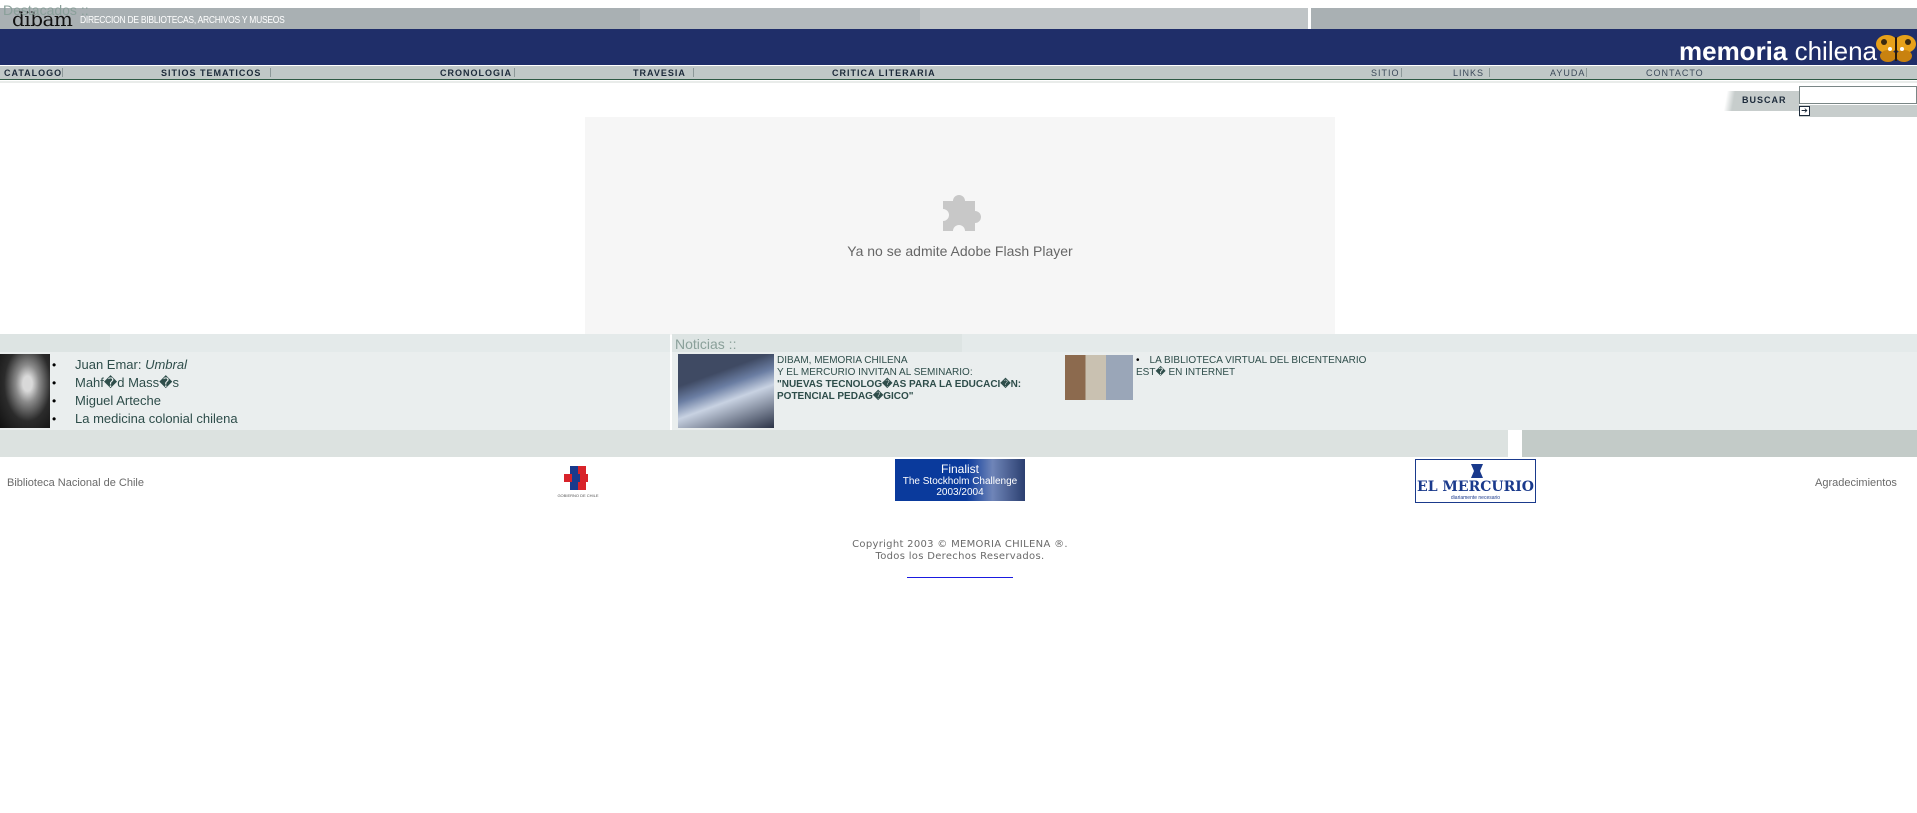 The image size is (1917, 813). Describe the element at coordinates (706, 344) in the screenshot. I see `noticias-title: Noticias ::` at that location.